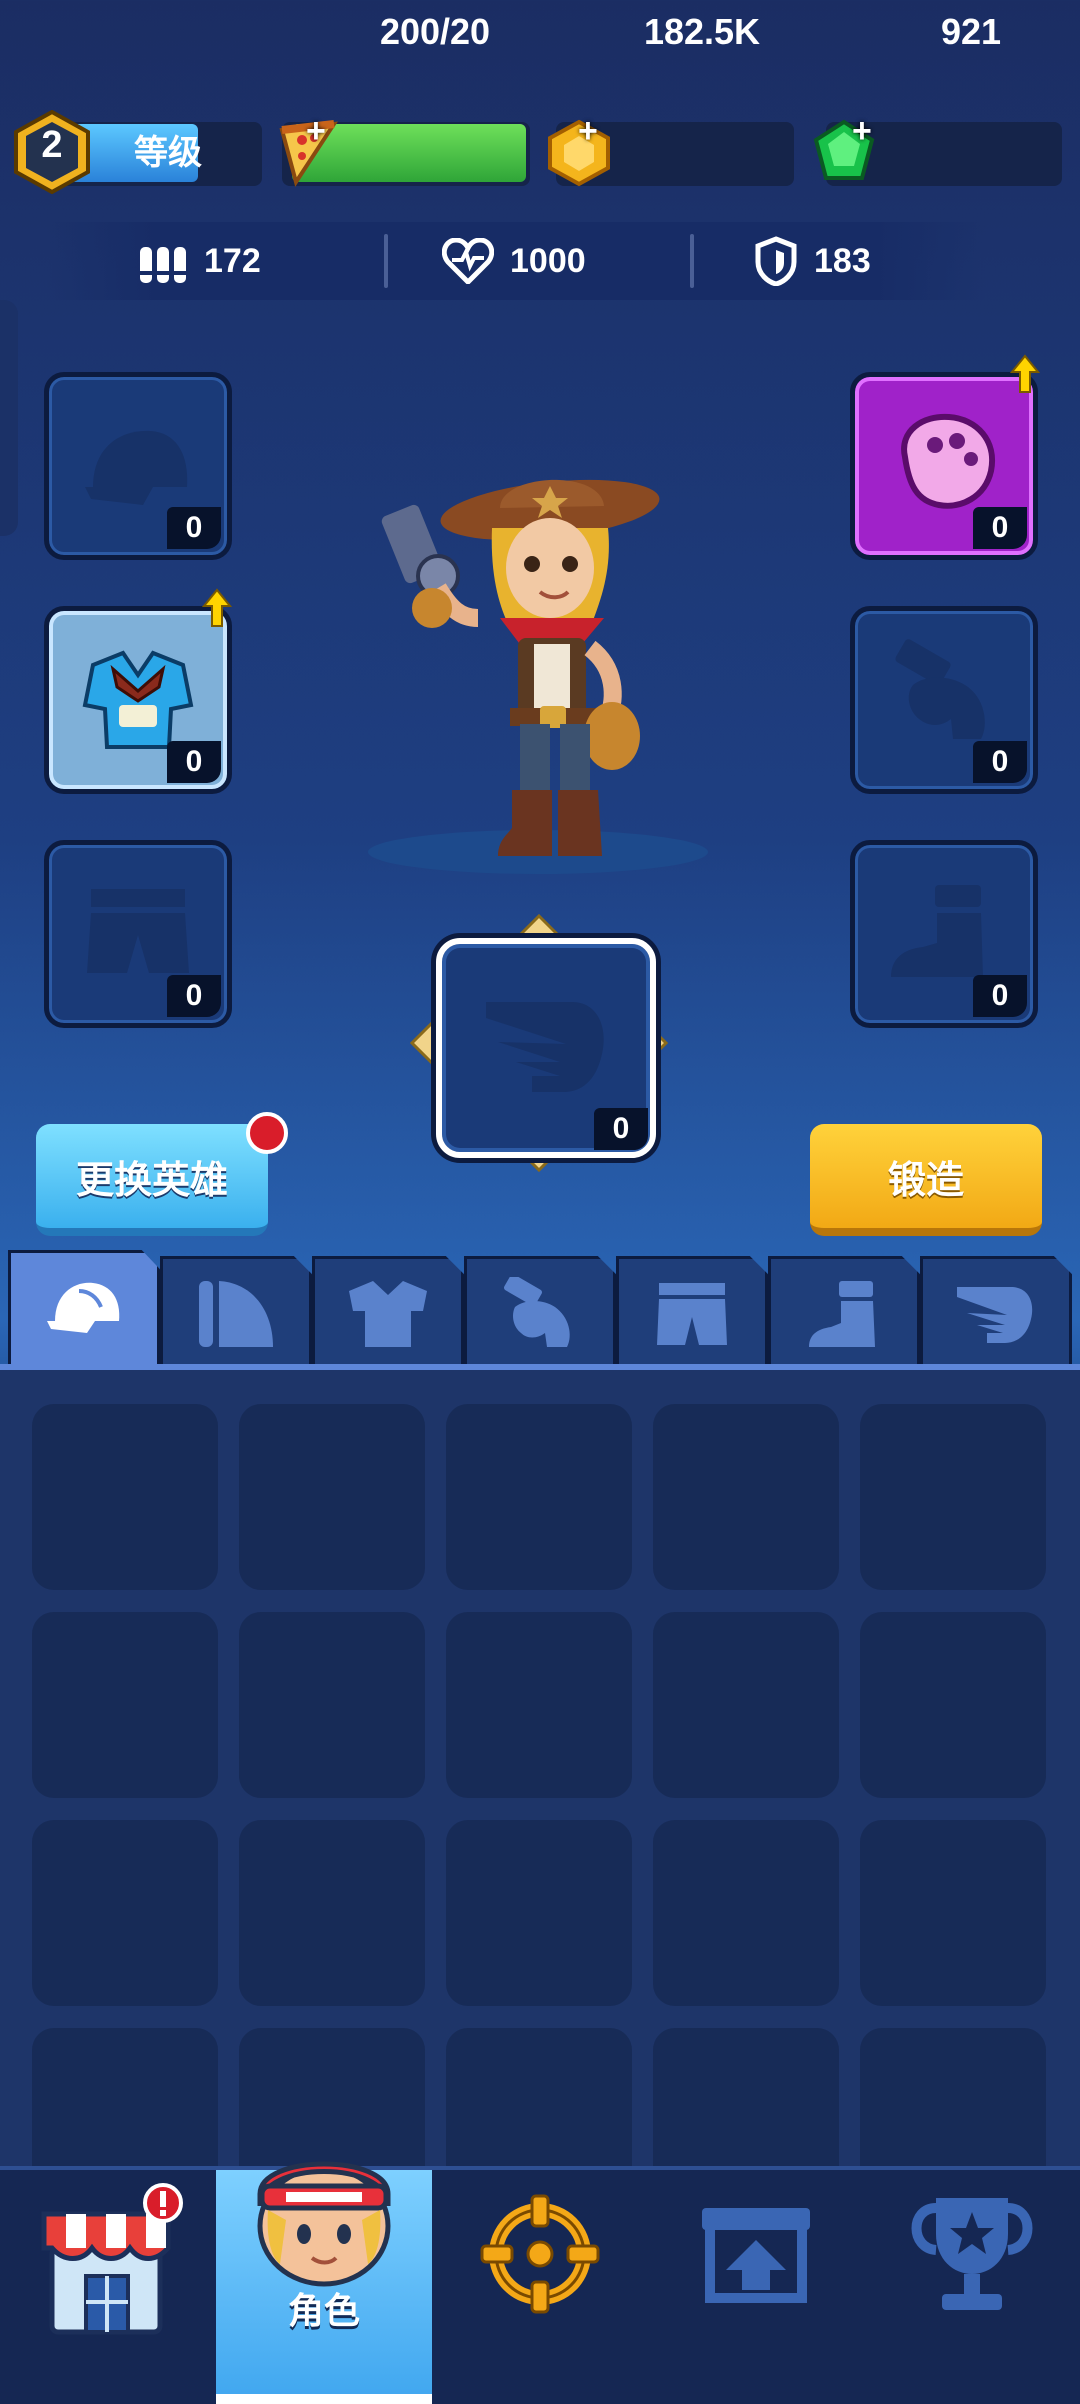 Image resolution: width=1080 pixels, height=2404 pixels. I want to click on bullets-icon, so click(163, 265).